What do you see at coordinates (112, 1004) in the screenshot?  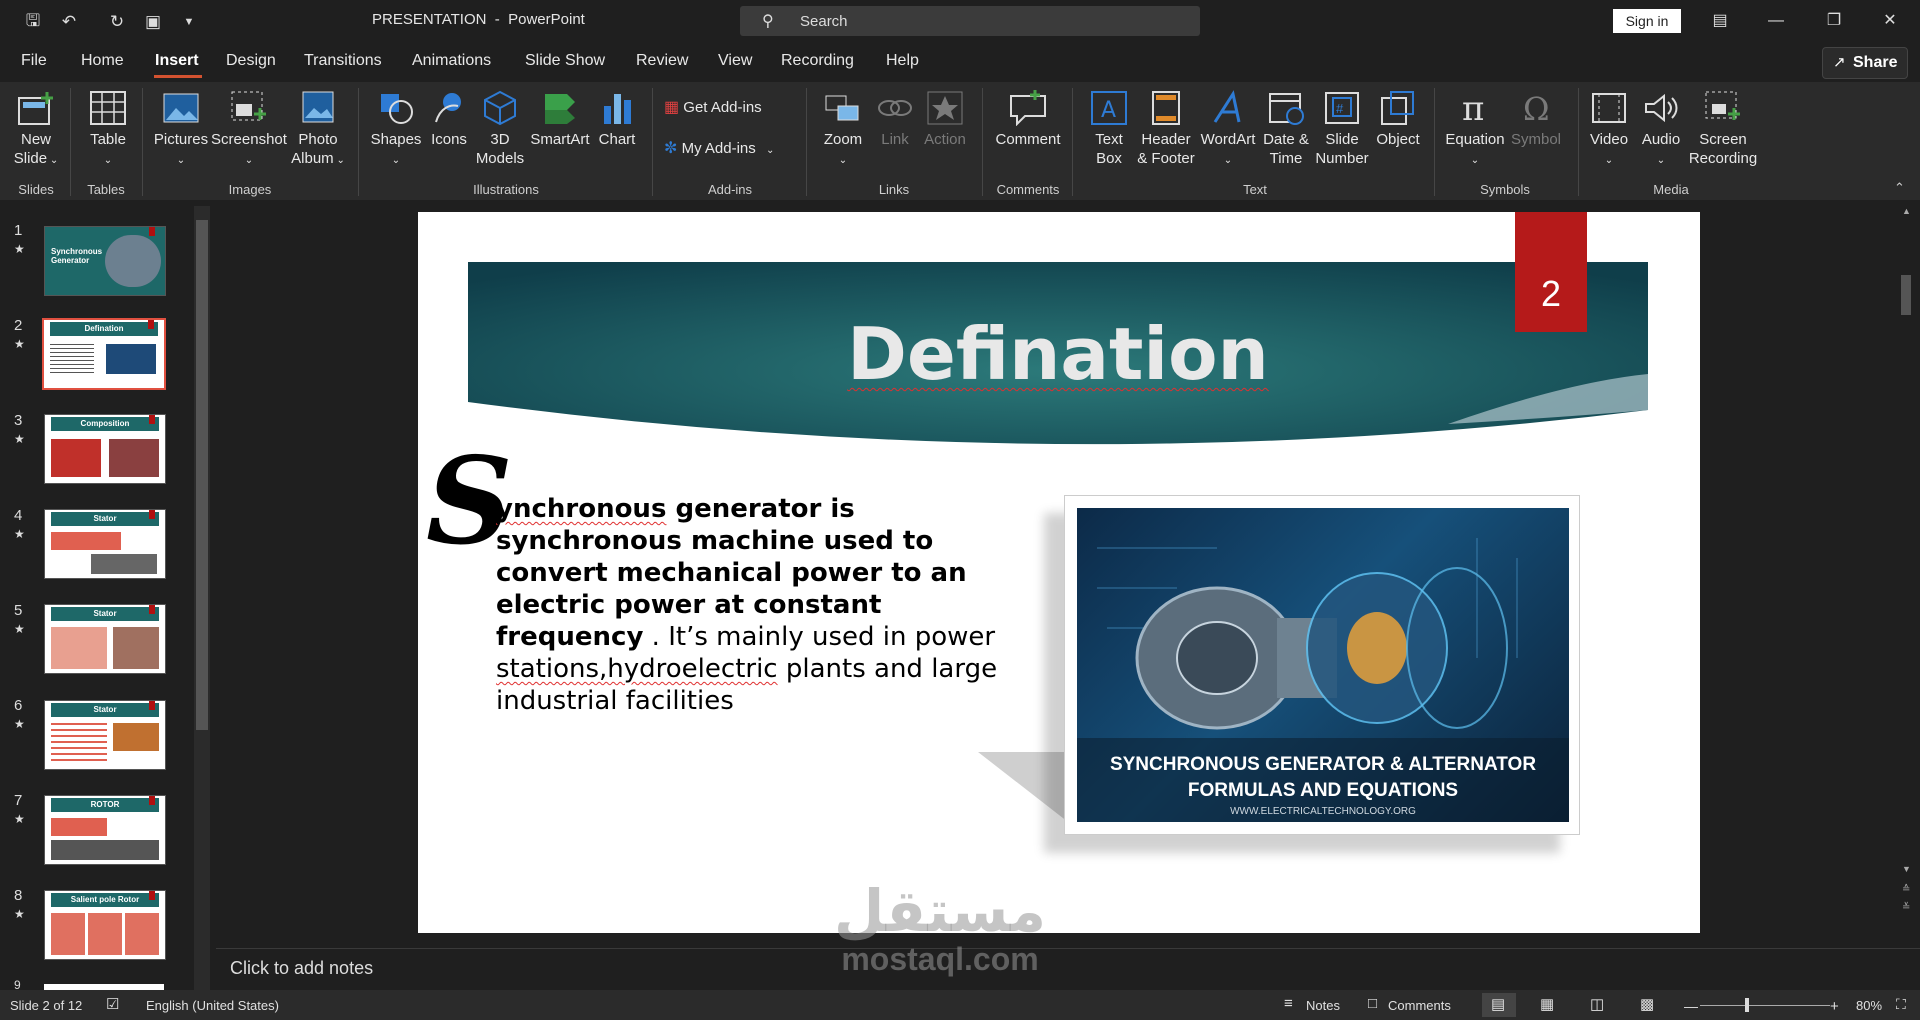 I see `accessibility-icon: ☑` at bounding box center [112, 1004].